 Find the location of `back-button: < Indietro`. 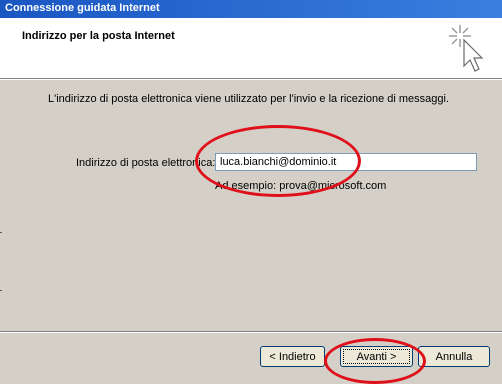

back-button: < Indietro is located at coordinates (292, 356).